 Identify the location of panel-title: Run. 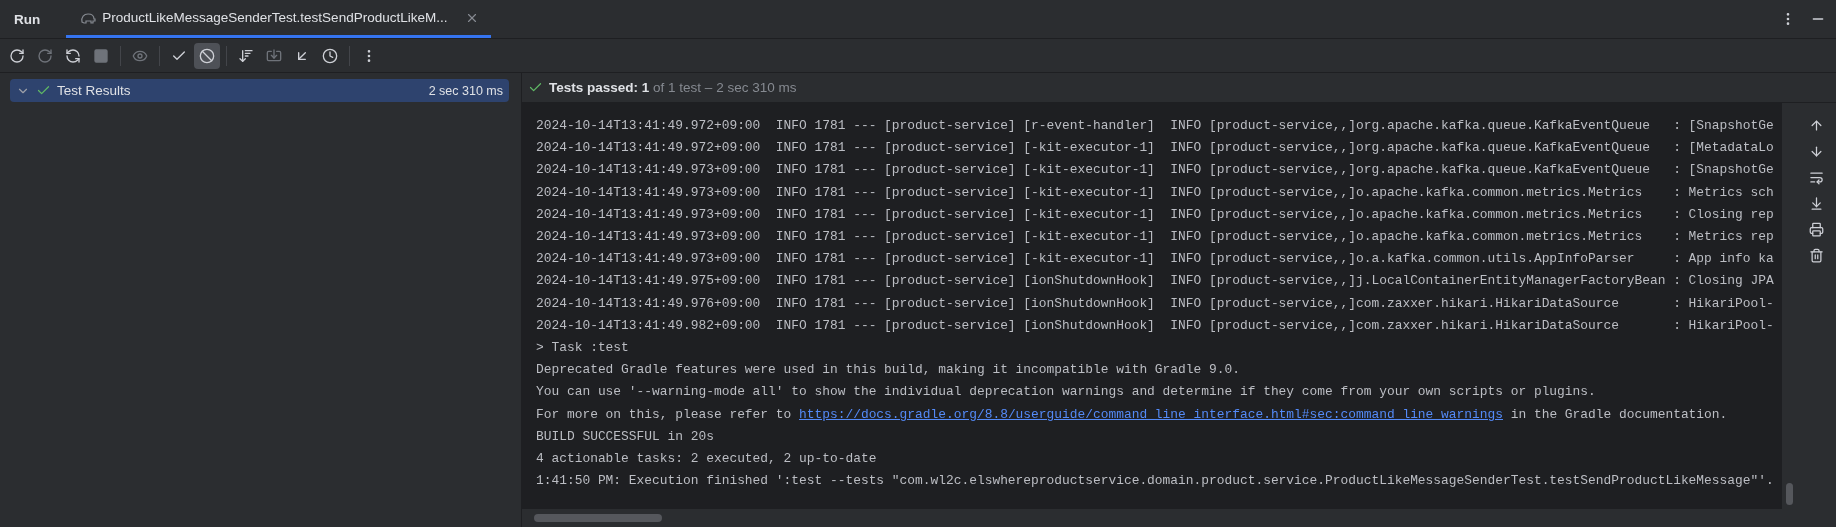
(27, 19).